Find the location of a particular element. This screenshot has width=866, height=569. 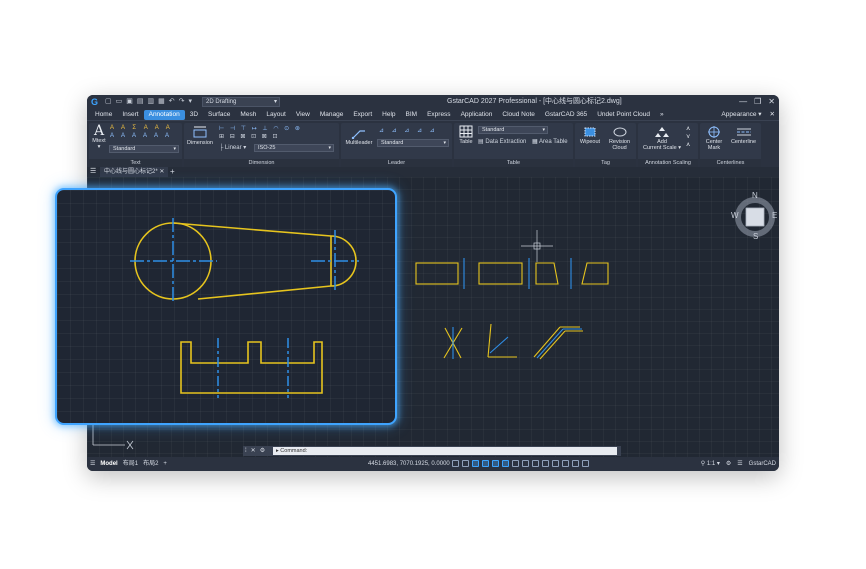

viewcube-north: N is located at coordinates (755, 195).